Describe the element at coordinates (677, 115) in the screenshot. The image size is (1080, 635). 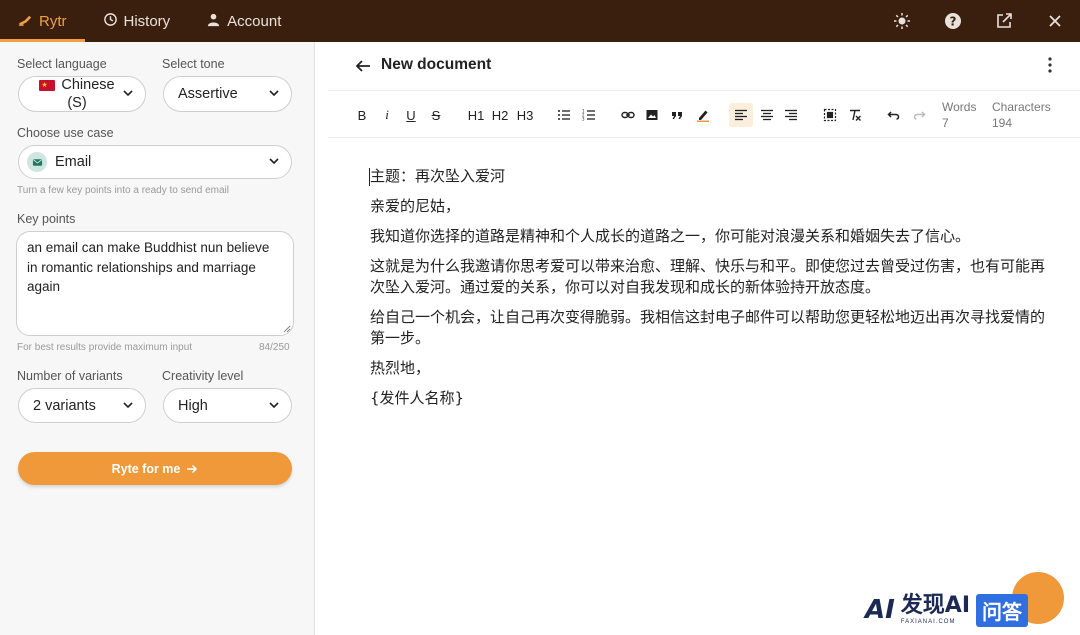
I see `quote-icon` at that location.